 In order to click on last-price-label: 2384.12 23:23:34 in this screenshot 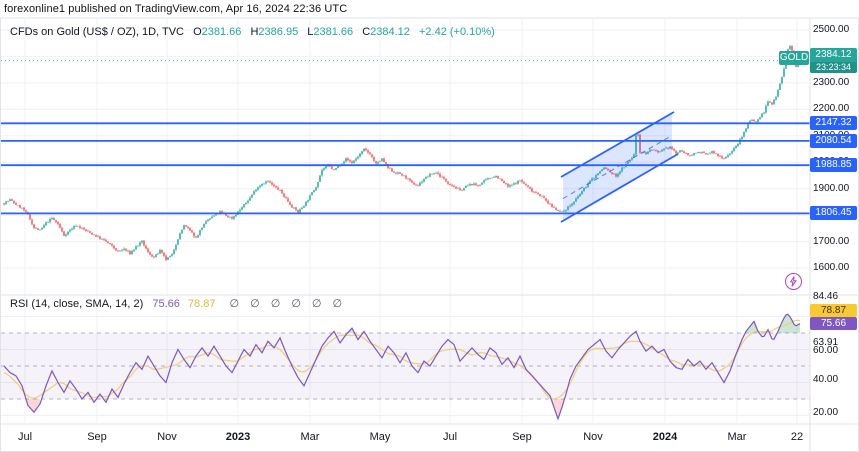, I will do `click(833, 60)`.